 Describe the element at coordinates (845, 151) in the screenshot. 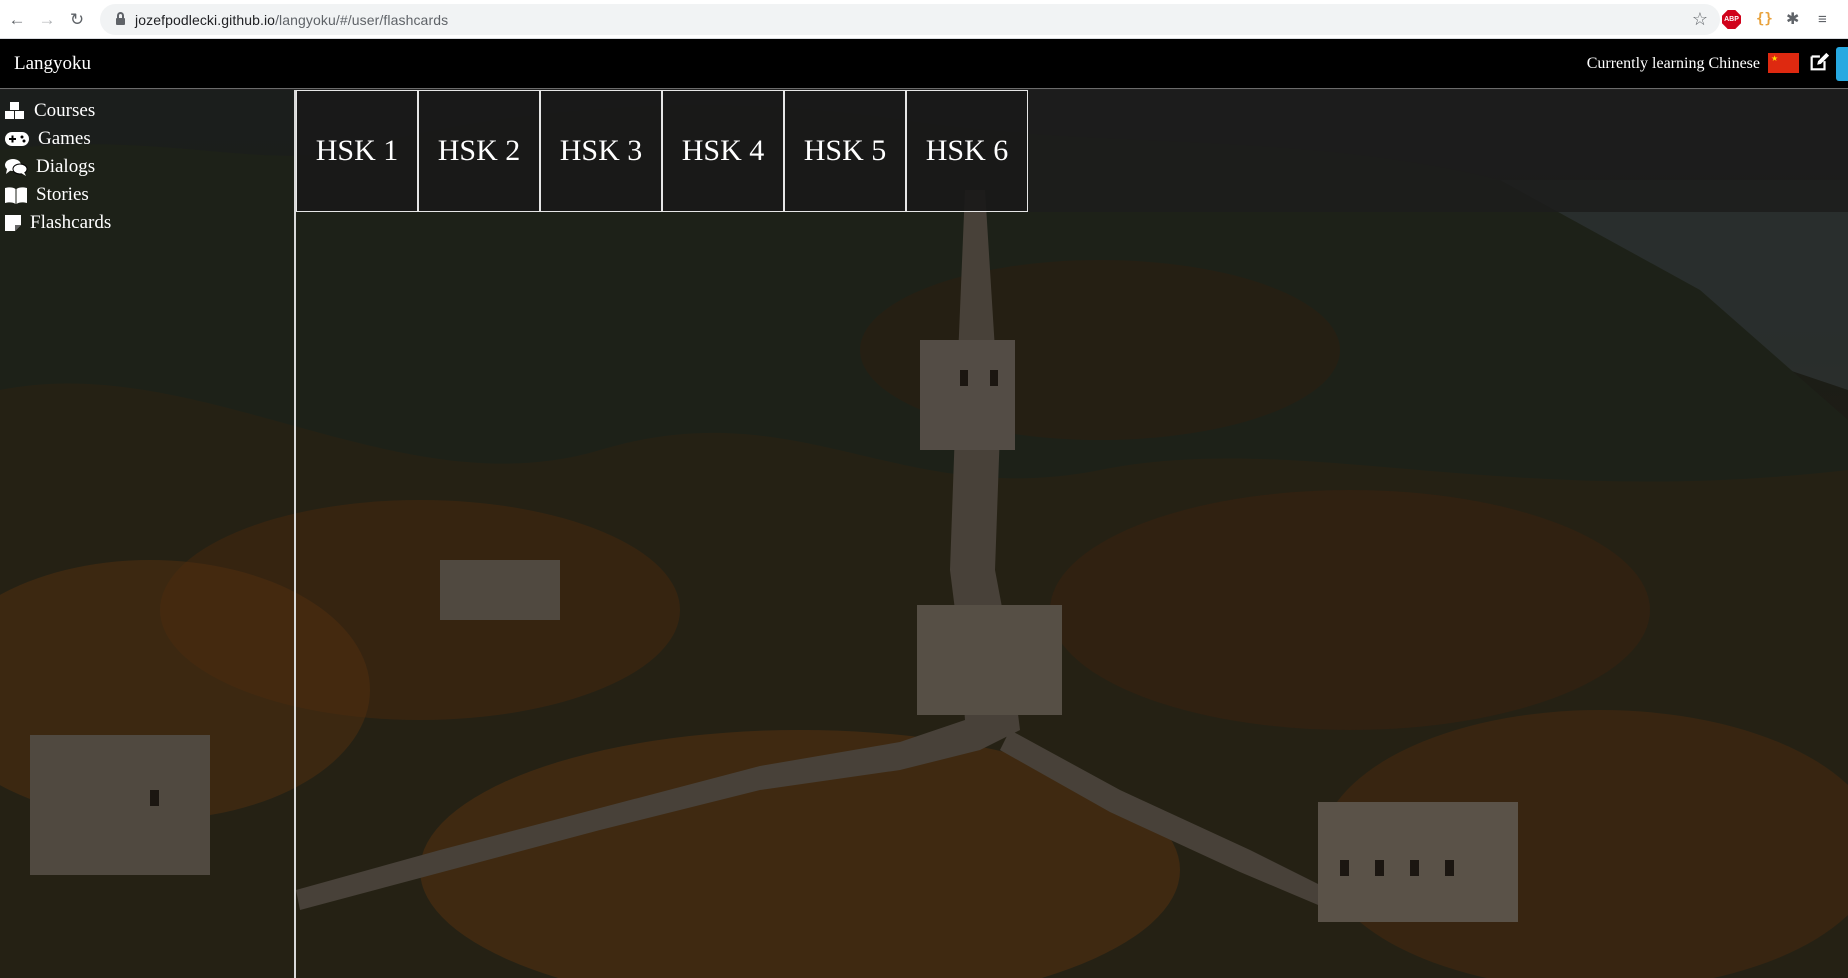

I see `tab-hsk-5: HSK 5` at that location.